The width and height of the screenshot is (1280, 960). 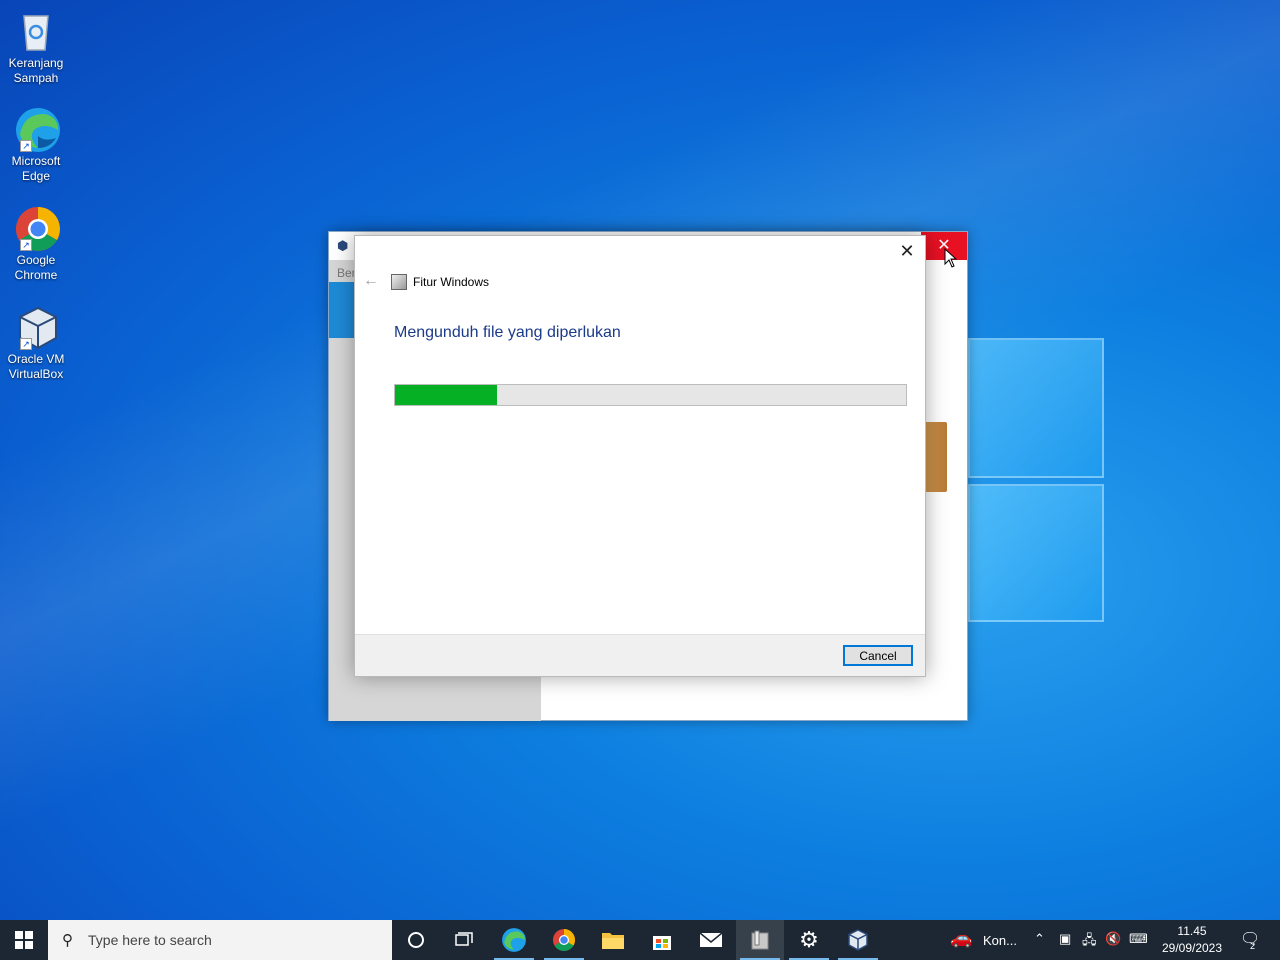 What do you see at coordinates (1192, 931) in the screenshot?
I see `clock-time: 11.45` at bounding box center [1192, 931].